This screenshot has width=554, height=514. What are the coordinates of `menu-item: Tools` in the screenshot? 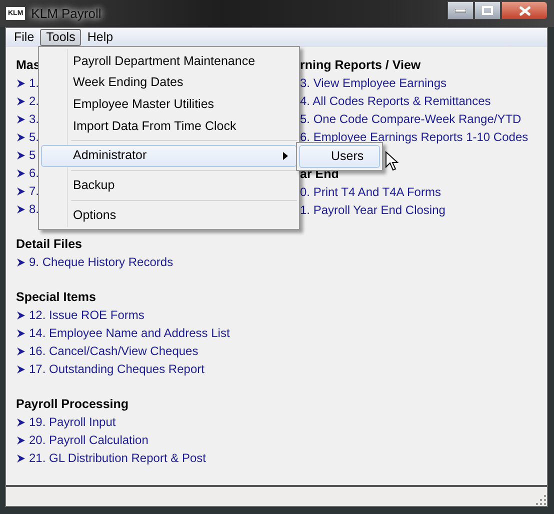 It's located at (61, 37).